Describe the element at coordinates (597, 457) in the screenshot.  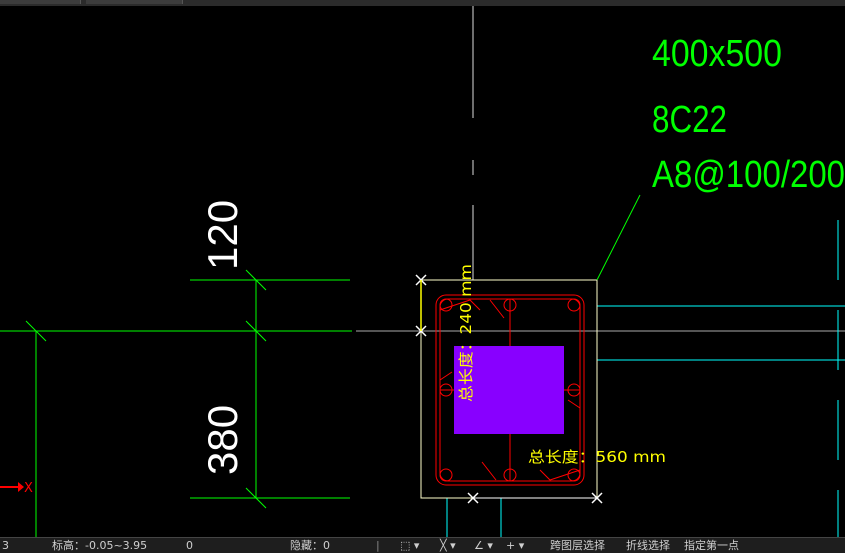
I see `measure-horizontal-label: 总长度：560 mm` at that location.